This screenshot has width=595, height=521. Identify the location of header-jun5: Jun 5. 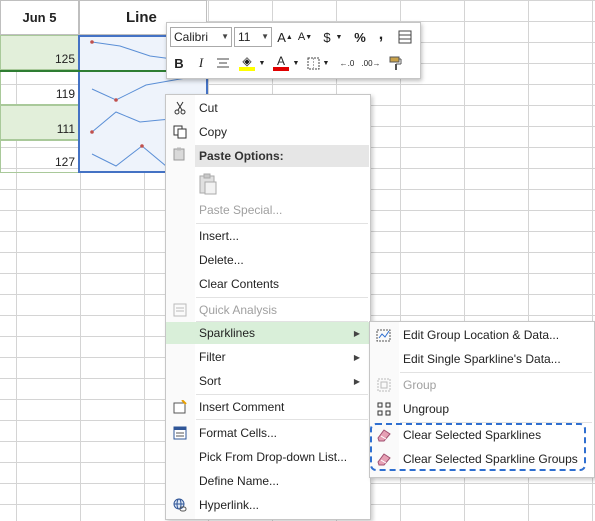
(39, 17).